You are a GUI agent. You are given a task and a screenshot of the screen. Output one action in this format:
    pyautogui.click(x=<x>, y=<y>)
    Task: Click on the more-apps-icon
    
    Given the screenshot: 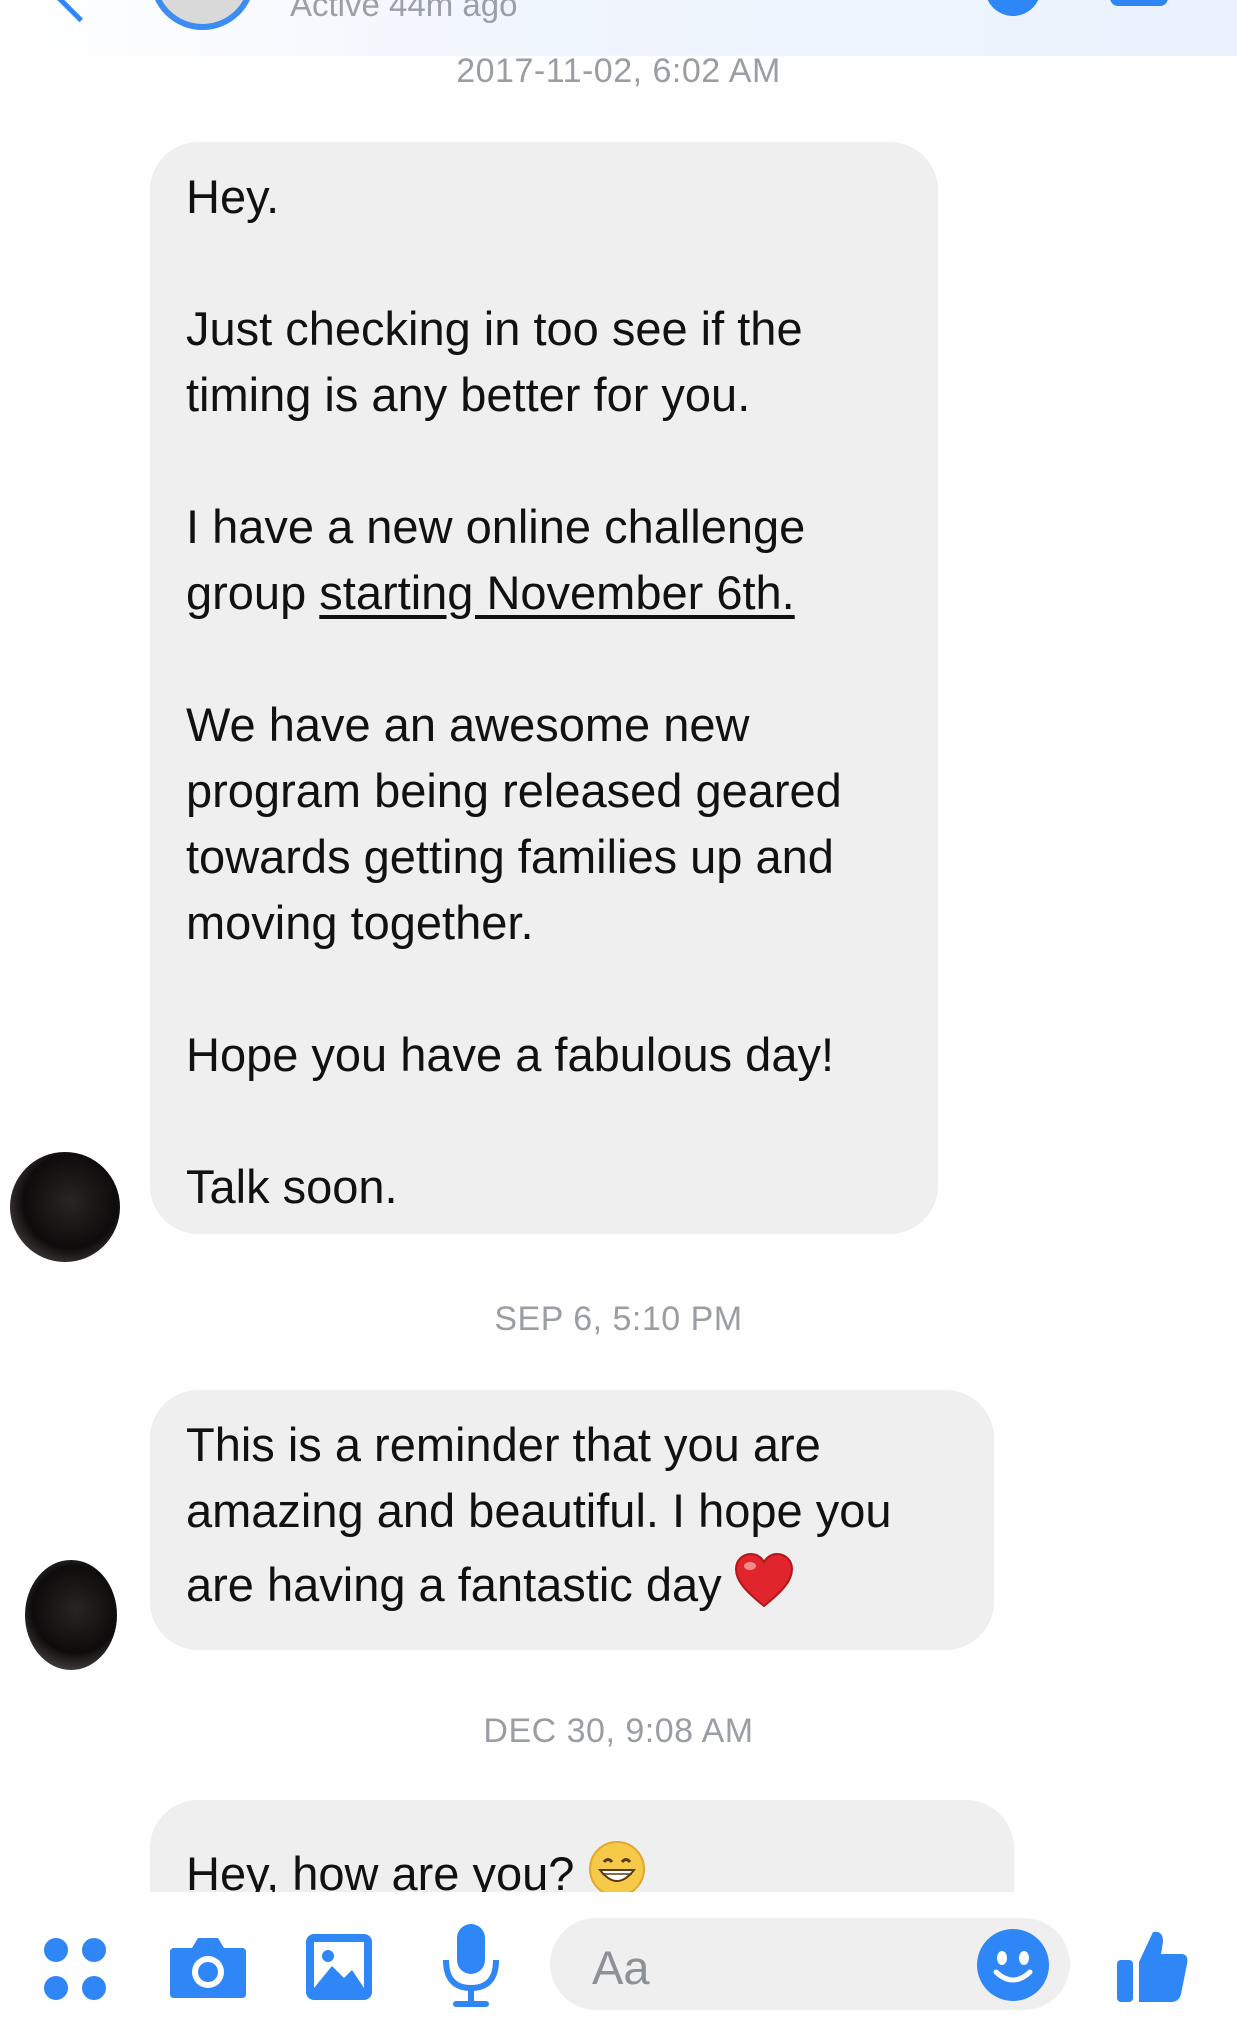 What is the action you would take?
    pyautogui.click(x=75, y=1971)
    